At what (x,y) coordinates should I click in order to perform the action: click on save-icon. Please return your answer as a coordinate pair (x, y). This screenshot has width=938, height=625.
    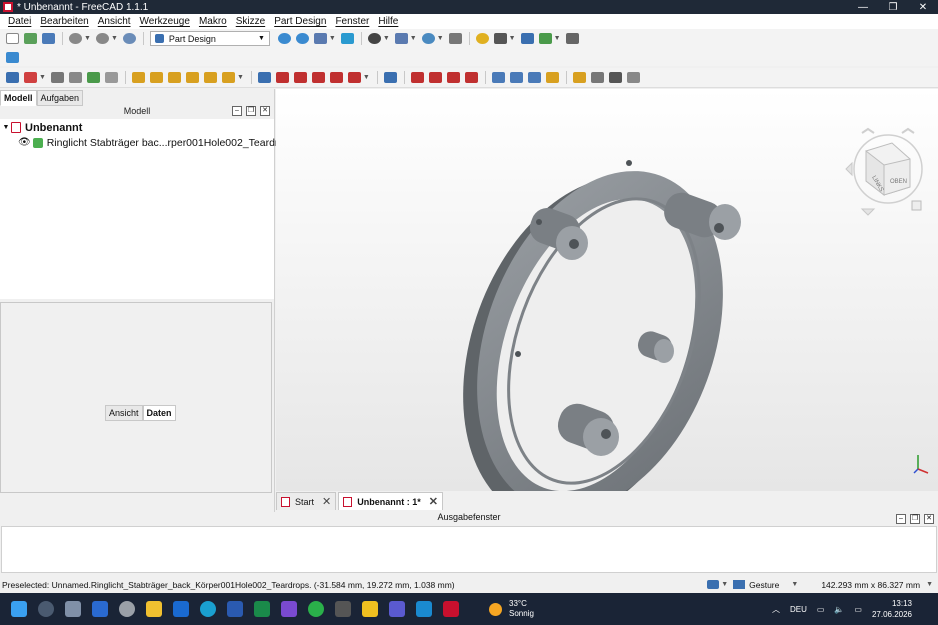
    Looking at the image, I should click on (48, 38).